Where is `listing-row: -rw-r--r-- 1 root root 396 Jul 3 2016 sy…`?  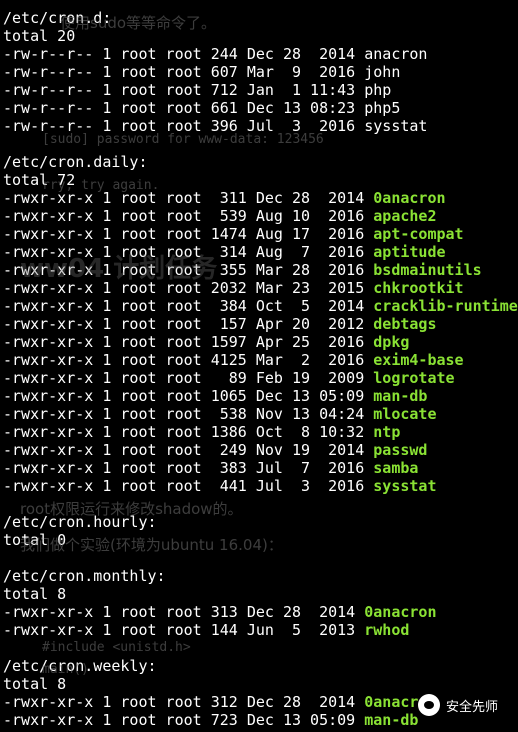
listing-row: -rw-r--r-- 1 root root 396 Jul 3 2016 sy… is located at coordinates (260, 126).